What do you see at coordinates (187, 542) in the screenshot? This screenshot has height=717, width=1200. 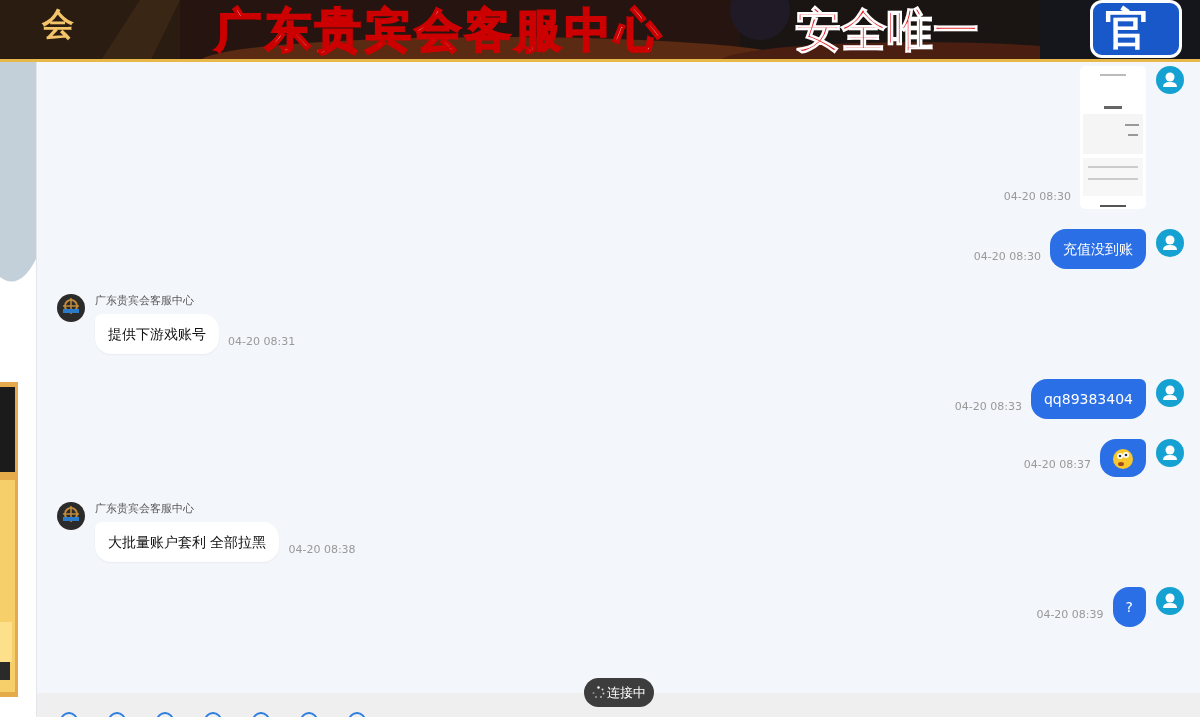 I see `message-bubble: 大批量账户套利 全部拉黑` at bounding box center [187, 542].